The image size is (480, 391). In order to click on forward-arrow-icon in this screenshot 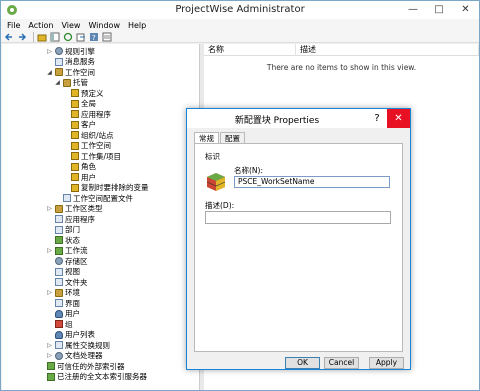, I will do `click(22, 37)`.